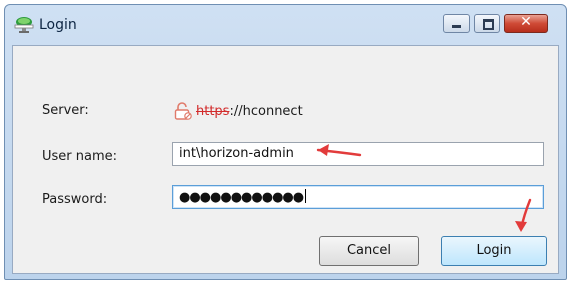  I want to click on username-annotation-arrow, so click(339, 150).